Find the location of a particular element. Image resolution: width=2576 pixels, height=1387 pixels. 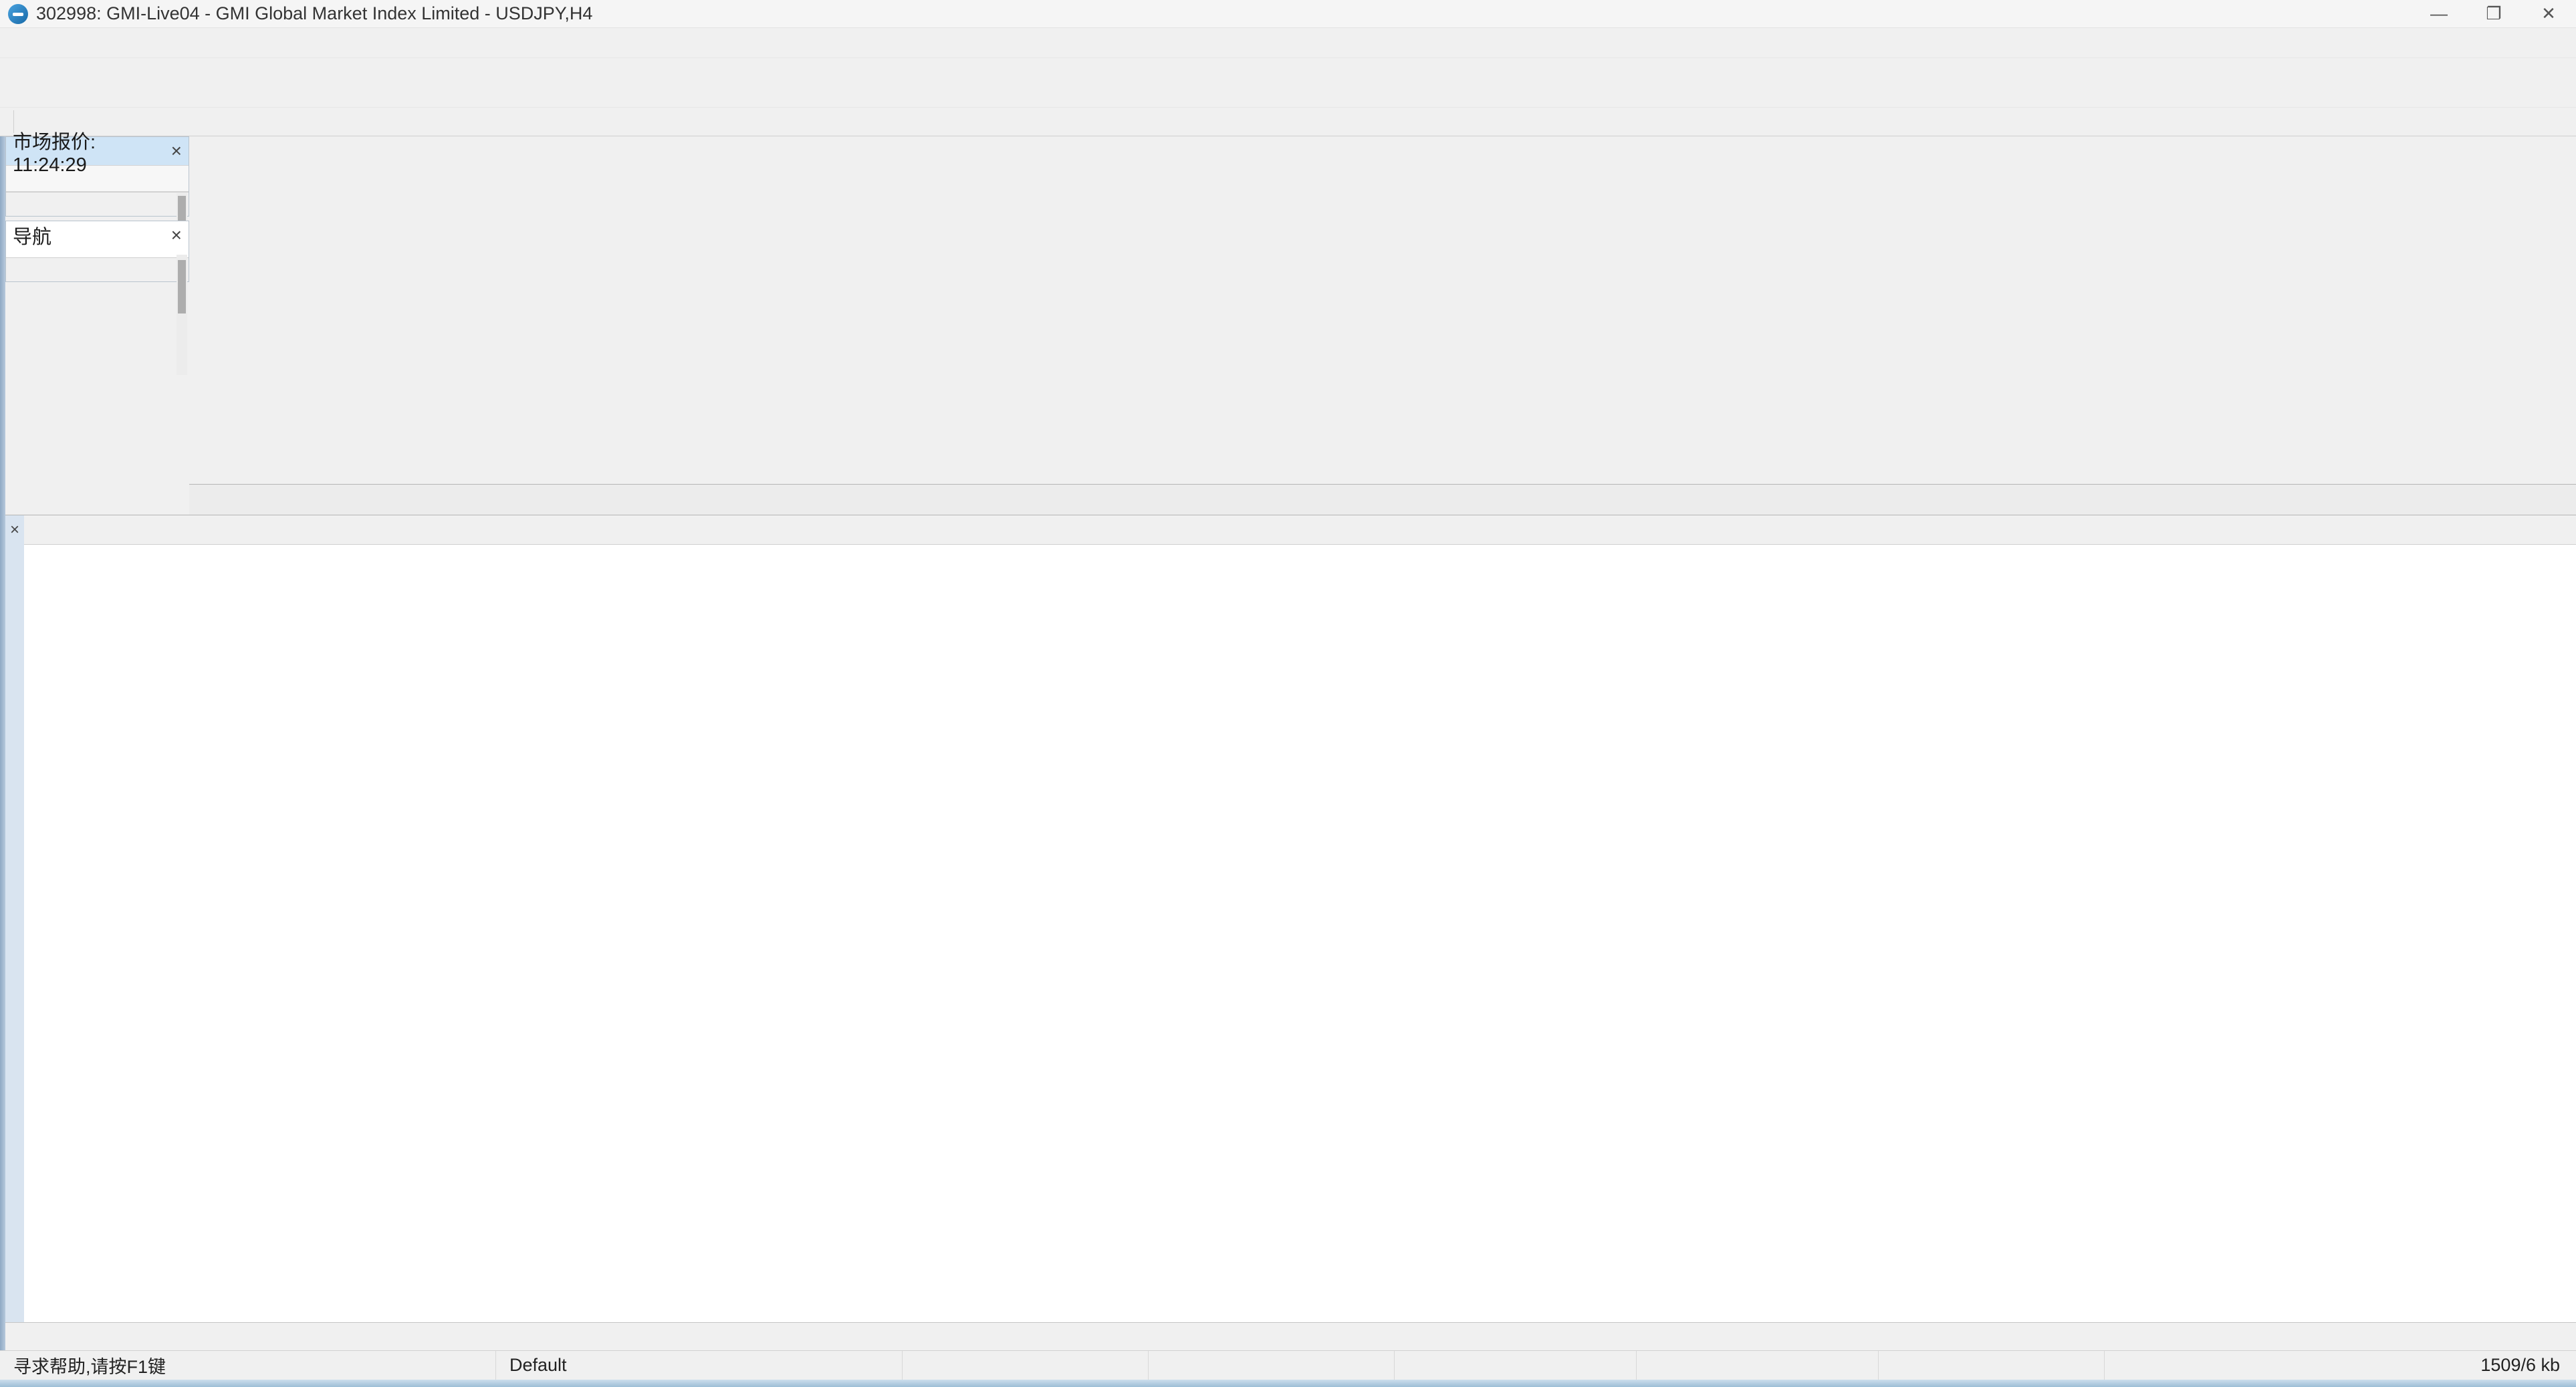

market-watch-title: 市场报价: 11:24:29 × is located at coordinates (97, 154).